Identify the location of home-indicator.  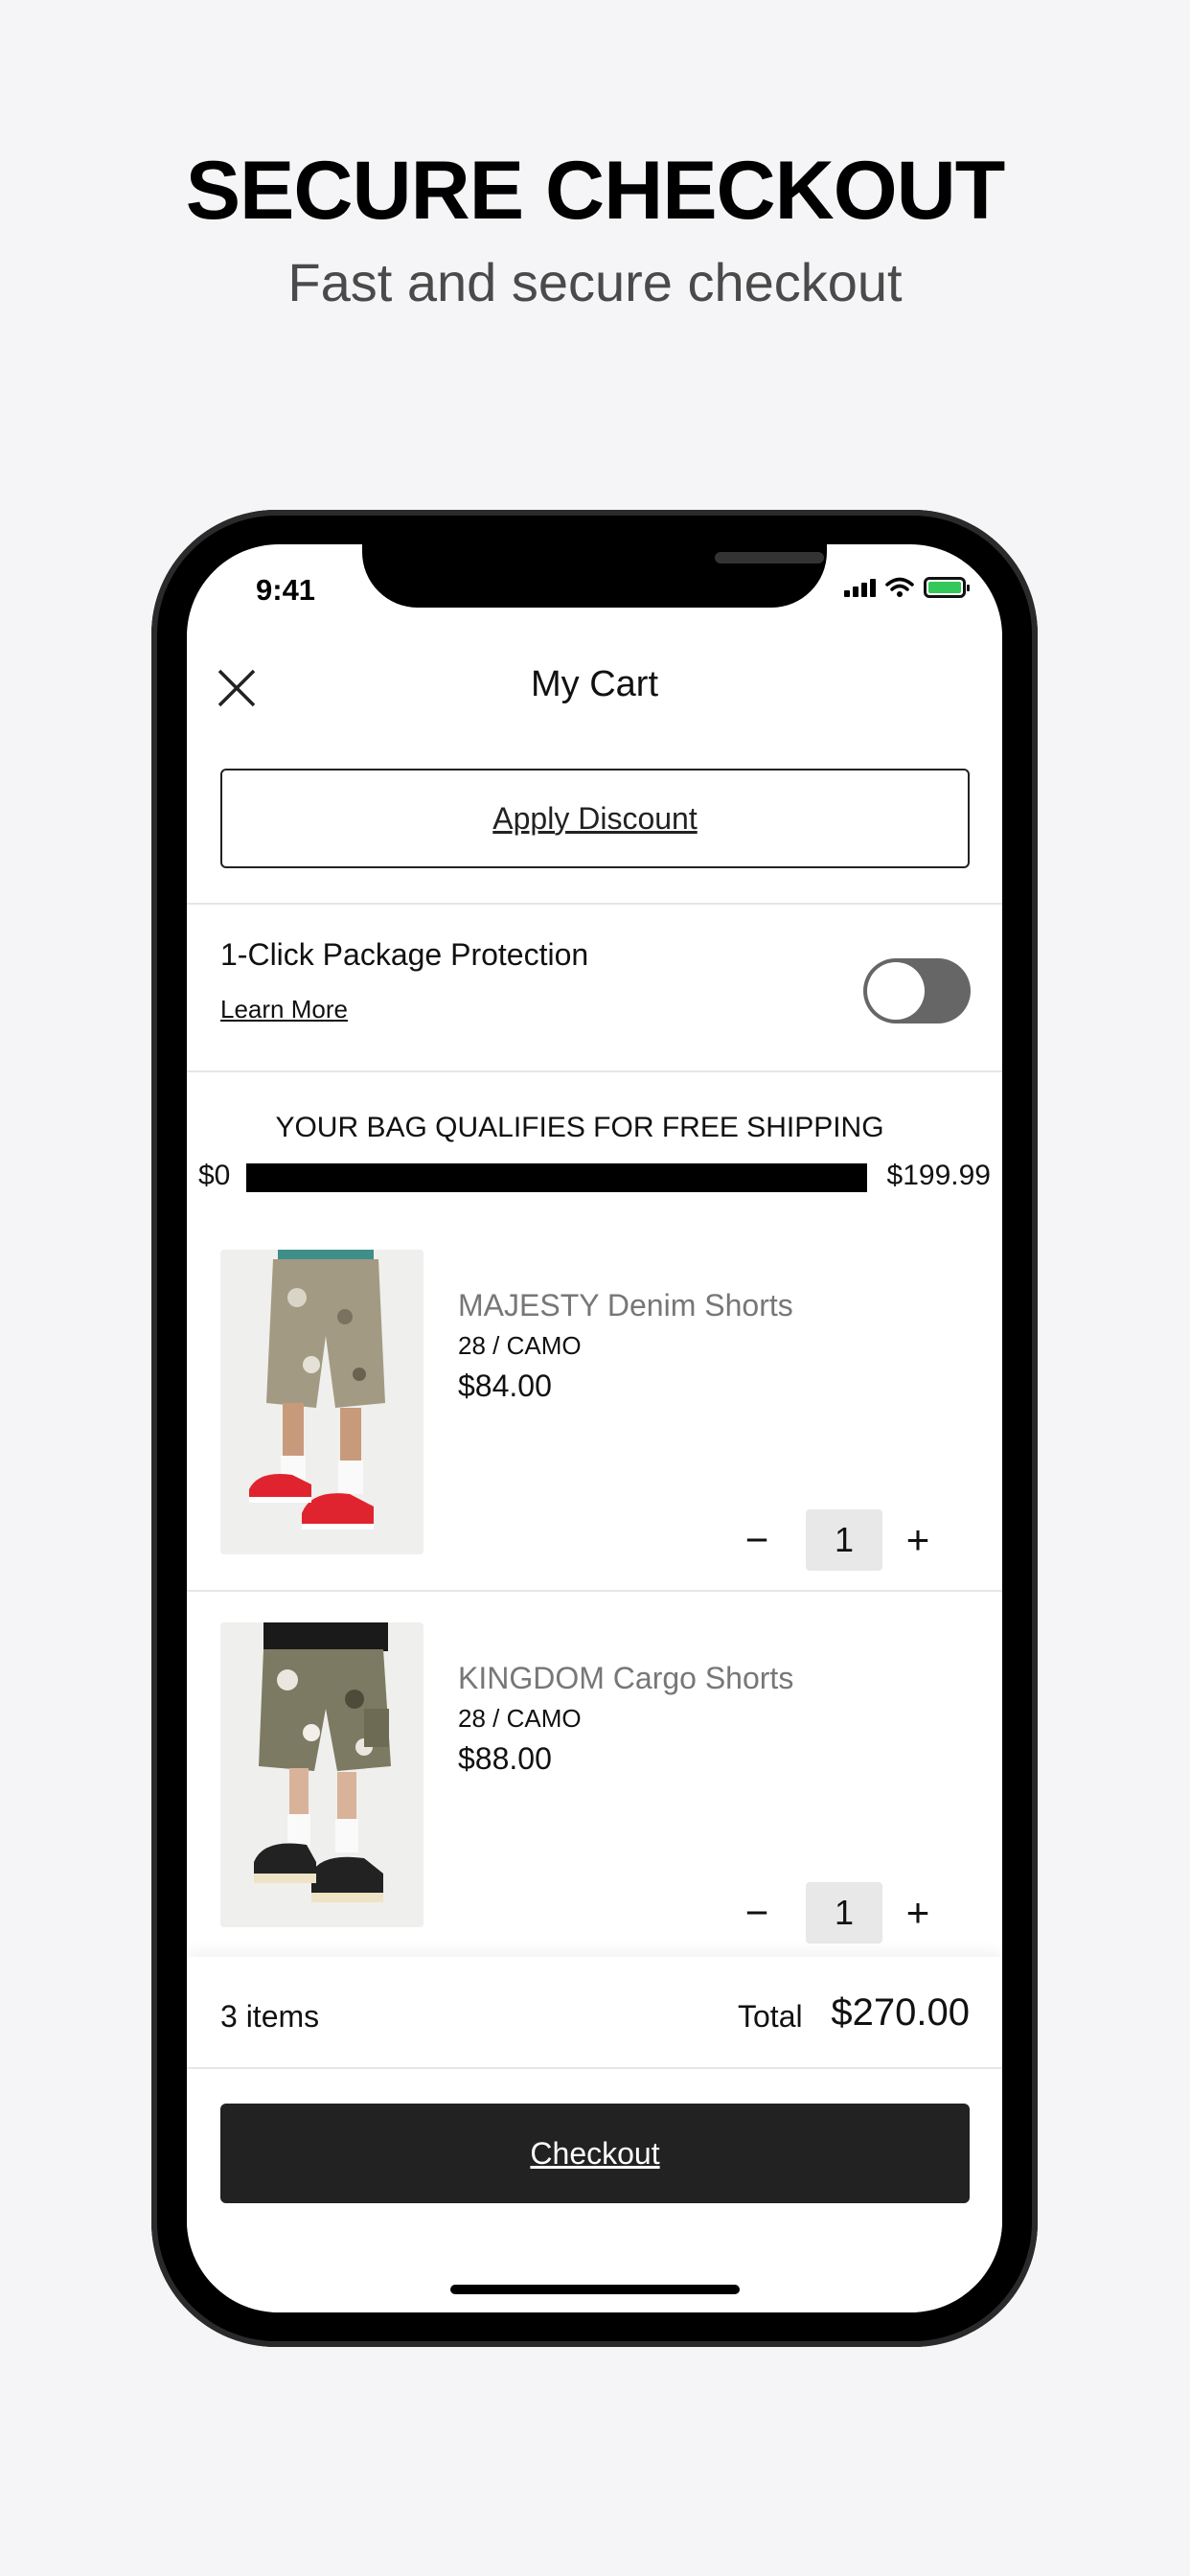
(595, 2289).